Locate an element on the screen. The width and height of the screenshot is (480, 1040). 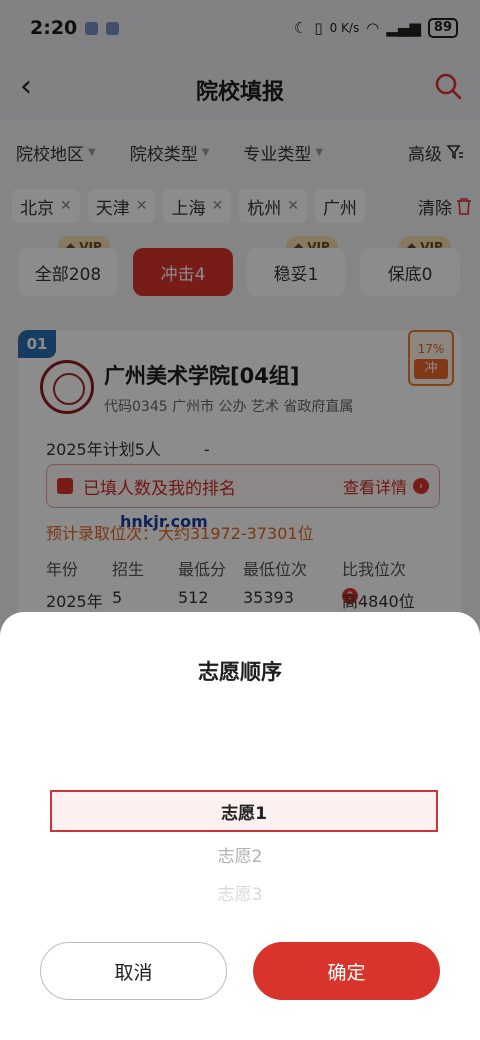
picker-option: 志愿2 is located at coordinates (240, 854).